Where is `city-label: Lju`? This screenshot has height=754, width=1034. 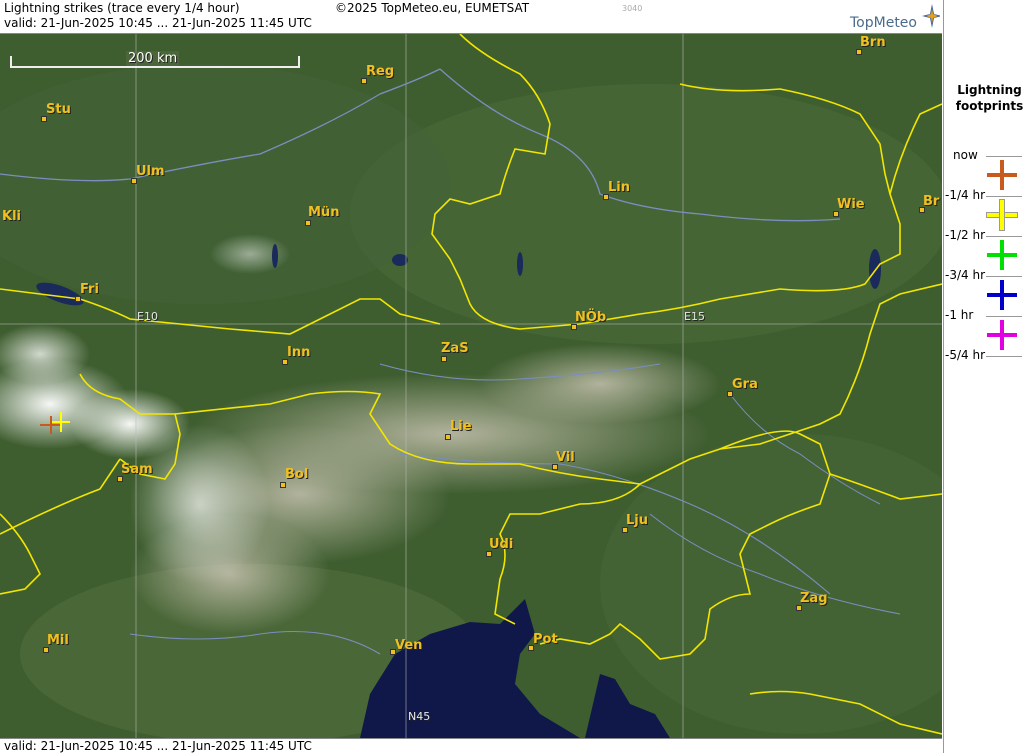
city-label: Lju is located at coordinates (637, 520).